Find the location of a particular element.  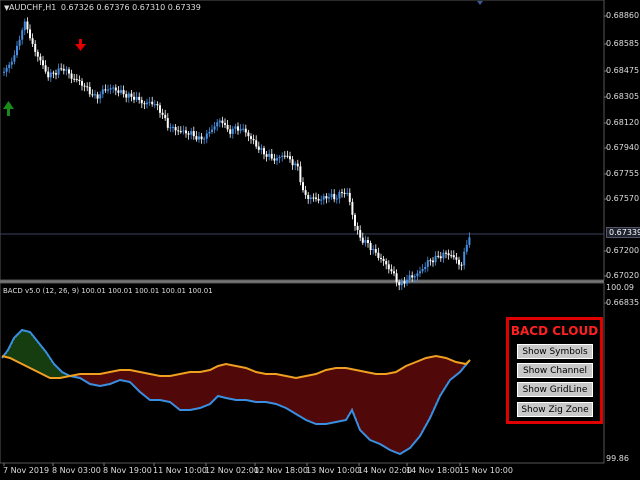

sell-arrow-icon is located at coordinates (80, 45).